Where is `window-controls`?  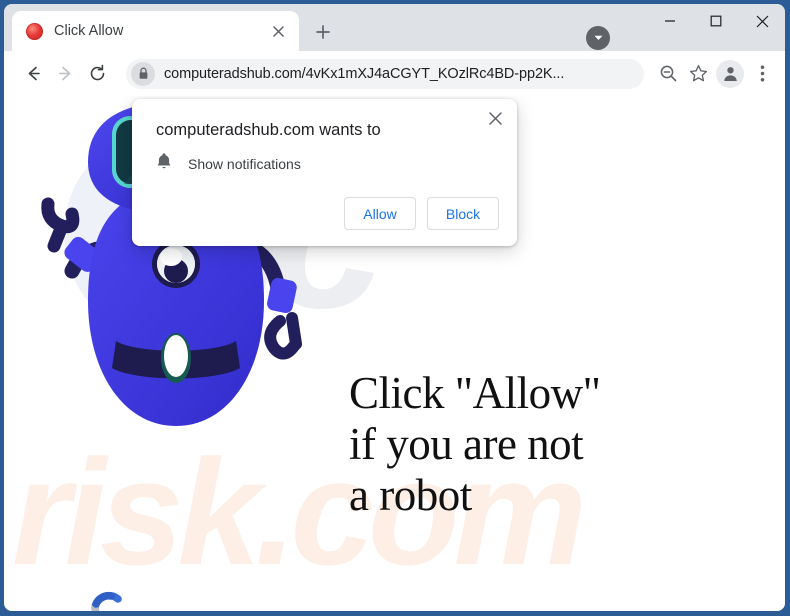
window-controls is located at coordinates (716, 26).